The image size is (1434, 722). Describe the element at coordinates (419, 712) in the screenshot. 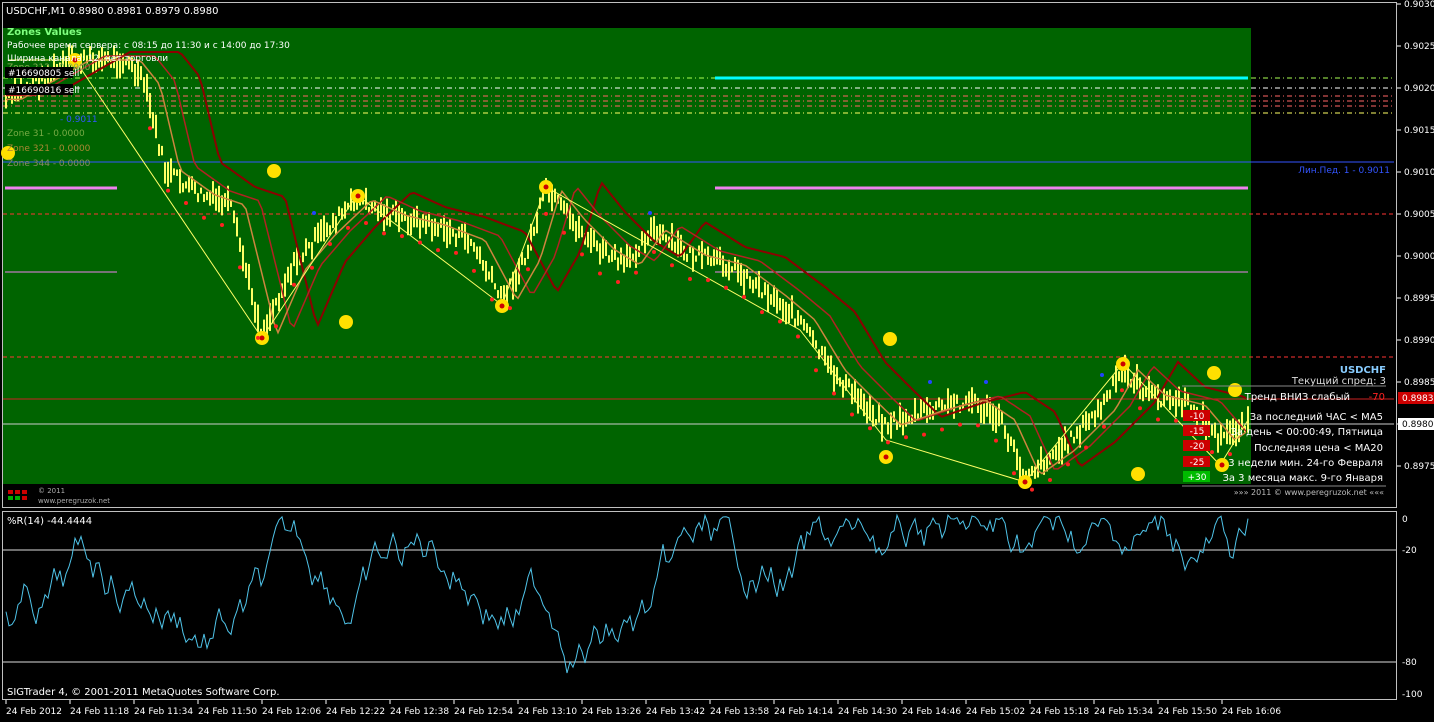

I see `time-tick-label: 24 Feb 12:38` at that location.